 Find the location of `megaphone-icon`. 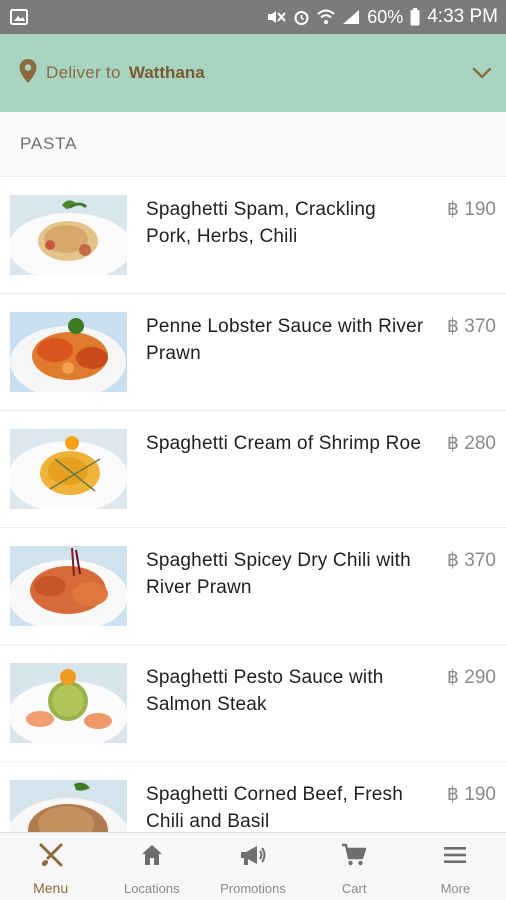

megaphone-icon is located at coordinates (253, 855).